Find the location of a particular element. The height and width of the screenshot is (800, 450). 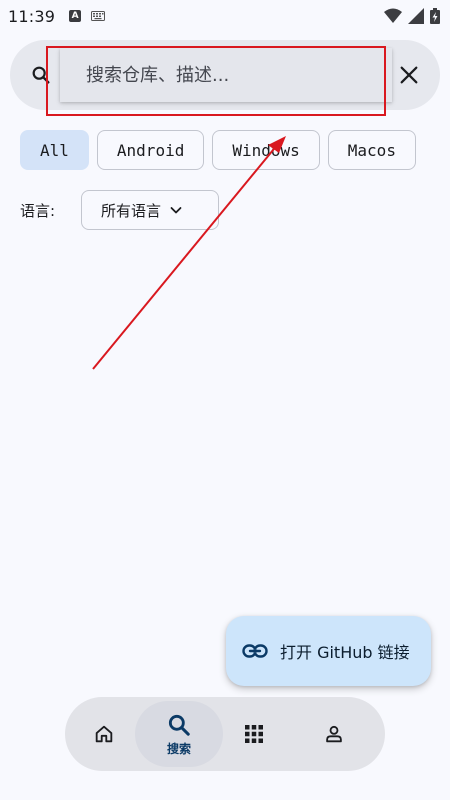

search-input is located at coordinates (226, 75).